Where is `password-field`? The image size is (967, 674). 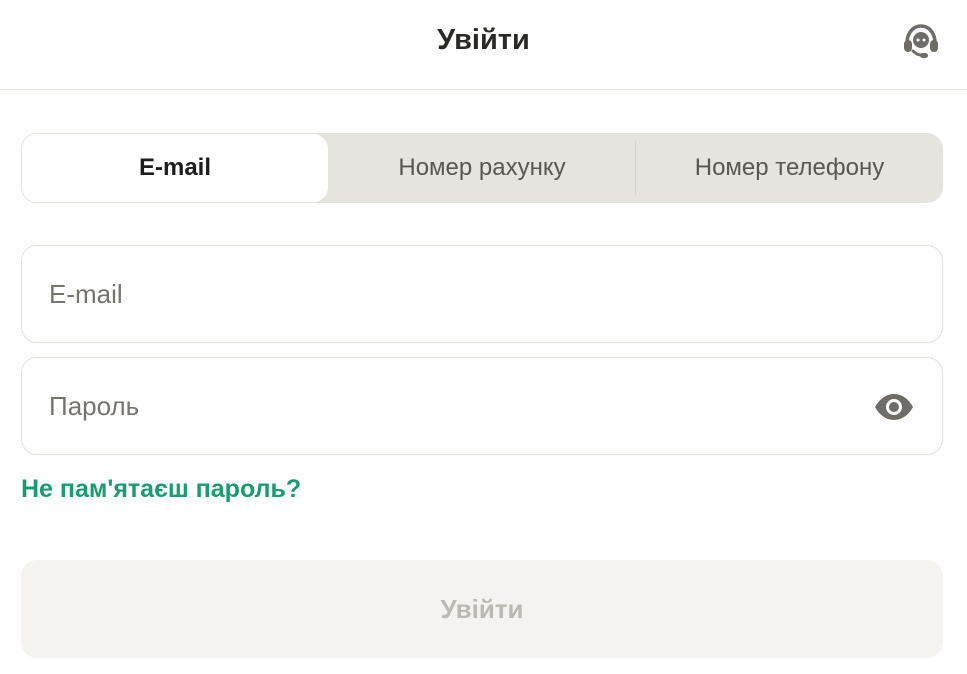
password-field is located at coordinates (482, 406).